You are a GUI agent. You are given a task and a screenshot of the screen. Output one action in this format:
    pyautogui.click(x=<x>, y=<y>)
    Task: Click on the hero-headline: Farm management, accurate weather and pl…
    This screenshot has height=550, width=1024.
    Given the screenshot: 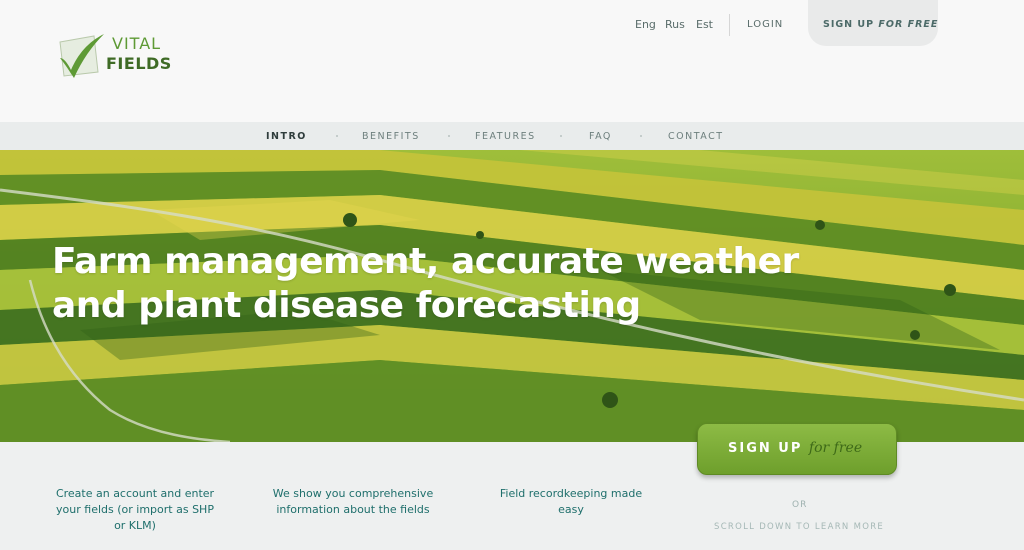 What is the action you would take?
    pyautogui.click(x=502, y=284)
    